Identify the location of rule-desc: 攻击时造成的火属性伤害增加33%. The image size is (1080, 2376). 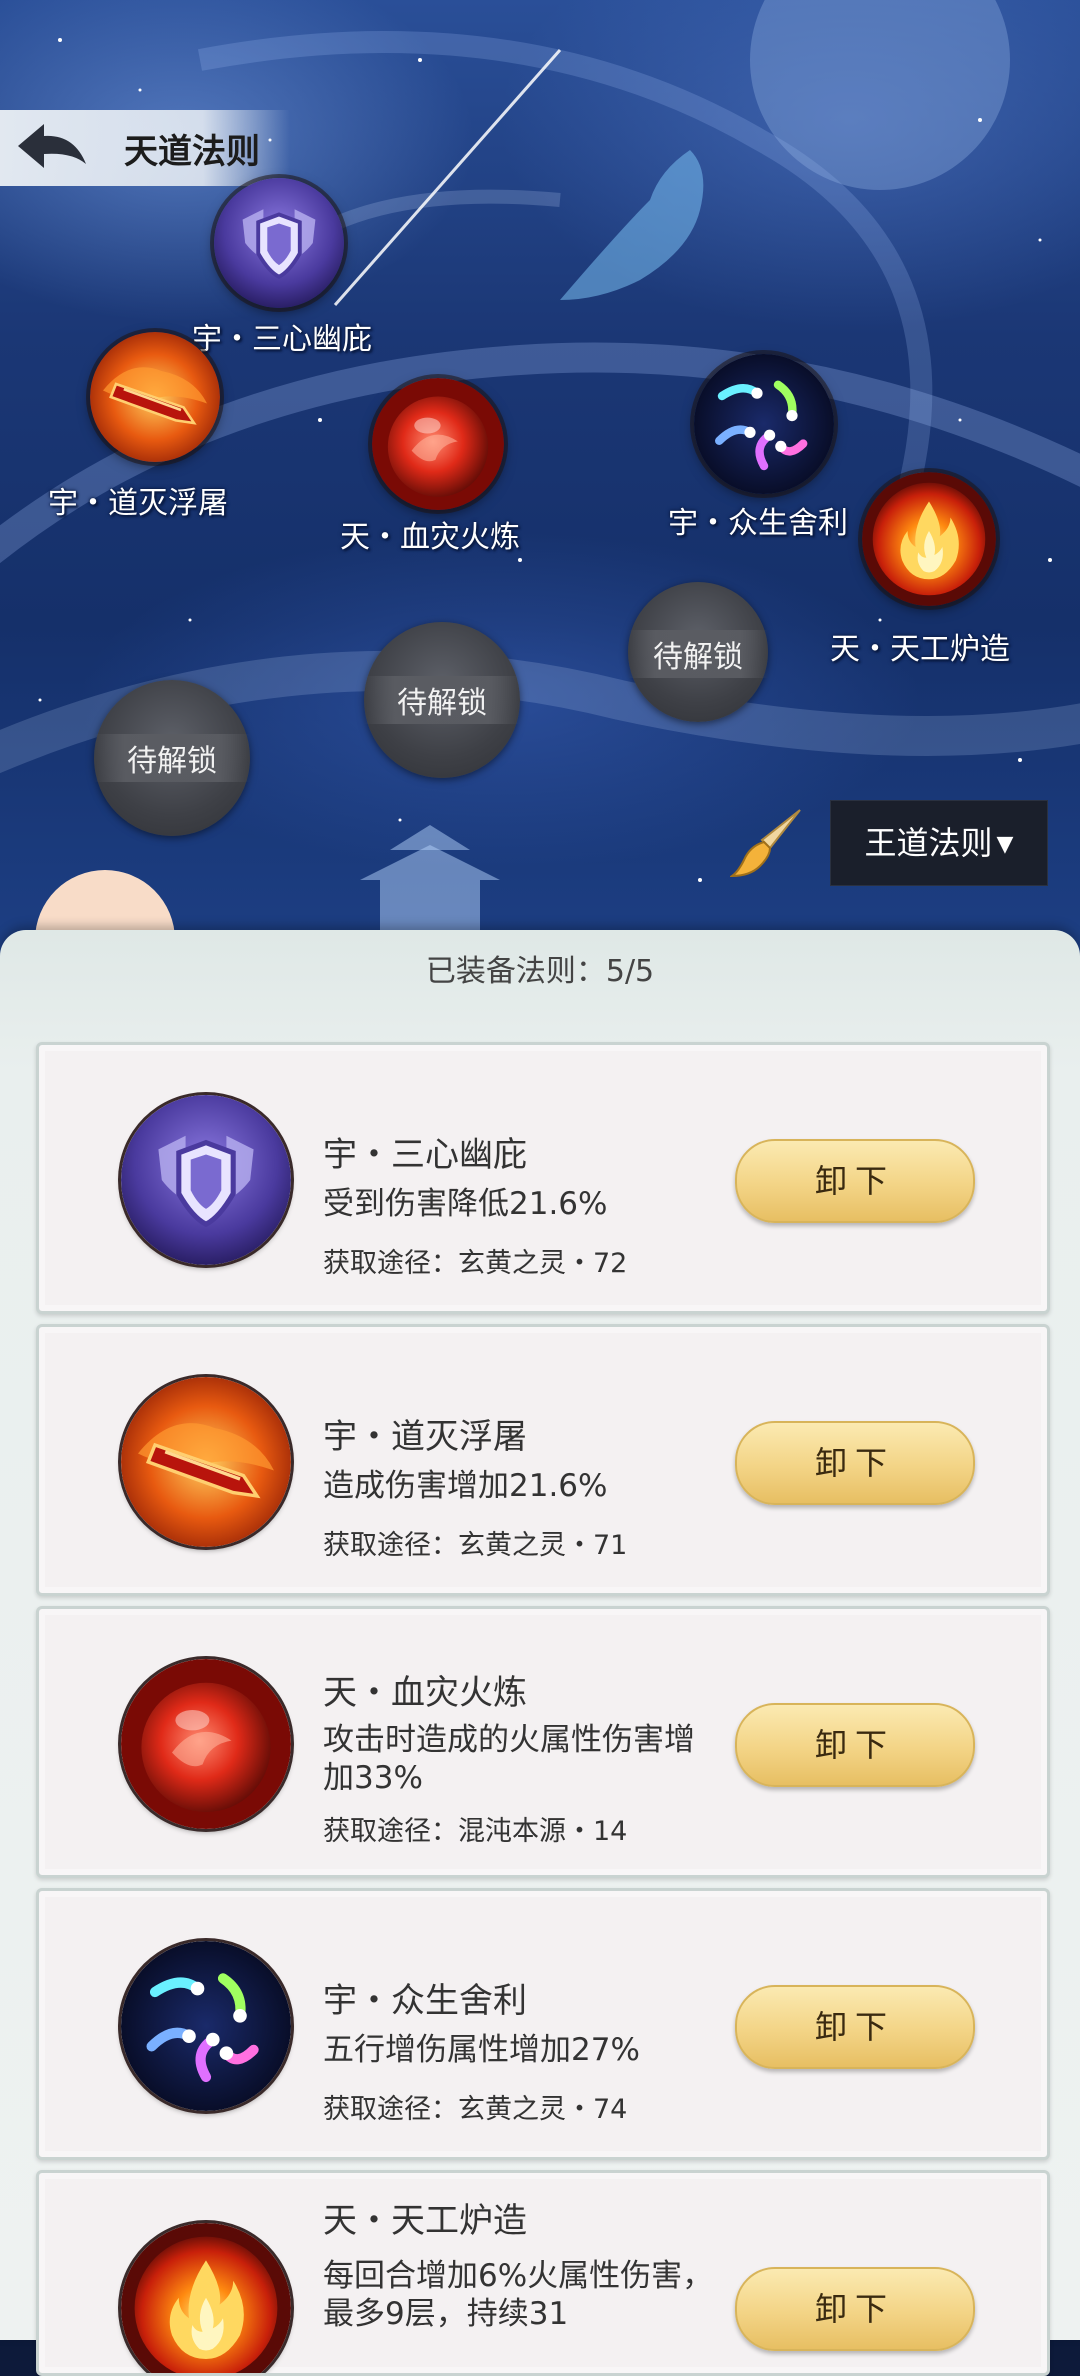
(509, 1759).